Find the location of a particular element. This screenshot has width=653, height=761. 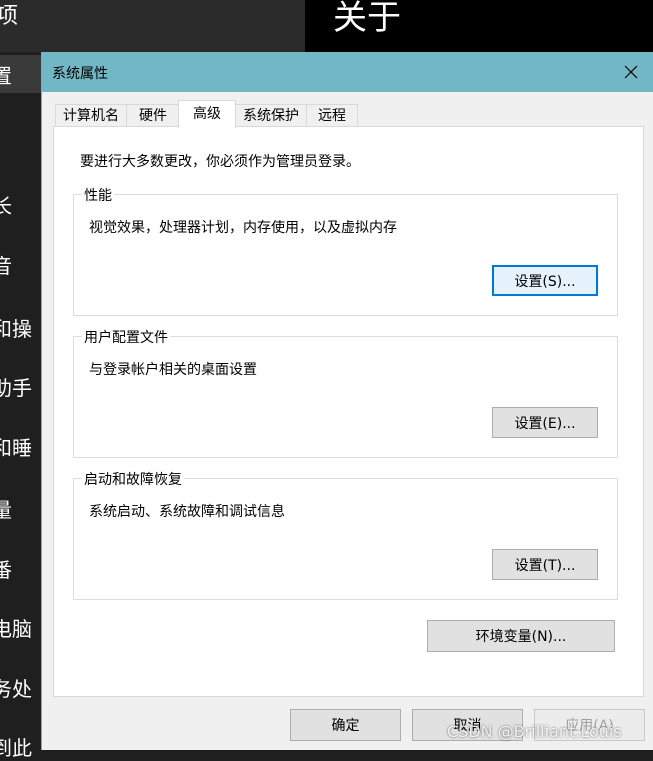

settings-nav-item: 和睡 is located at coordinates (22, 446).